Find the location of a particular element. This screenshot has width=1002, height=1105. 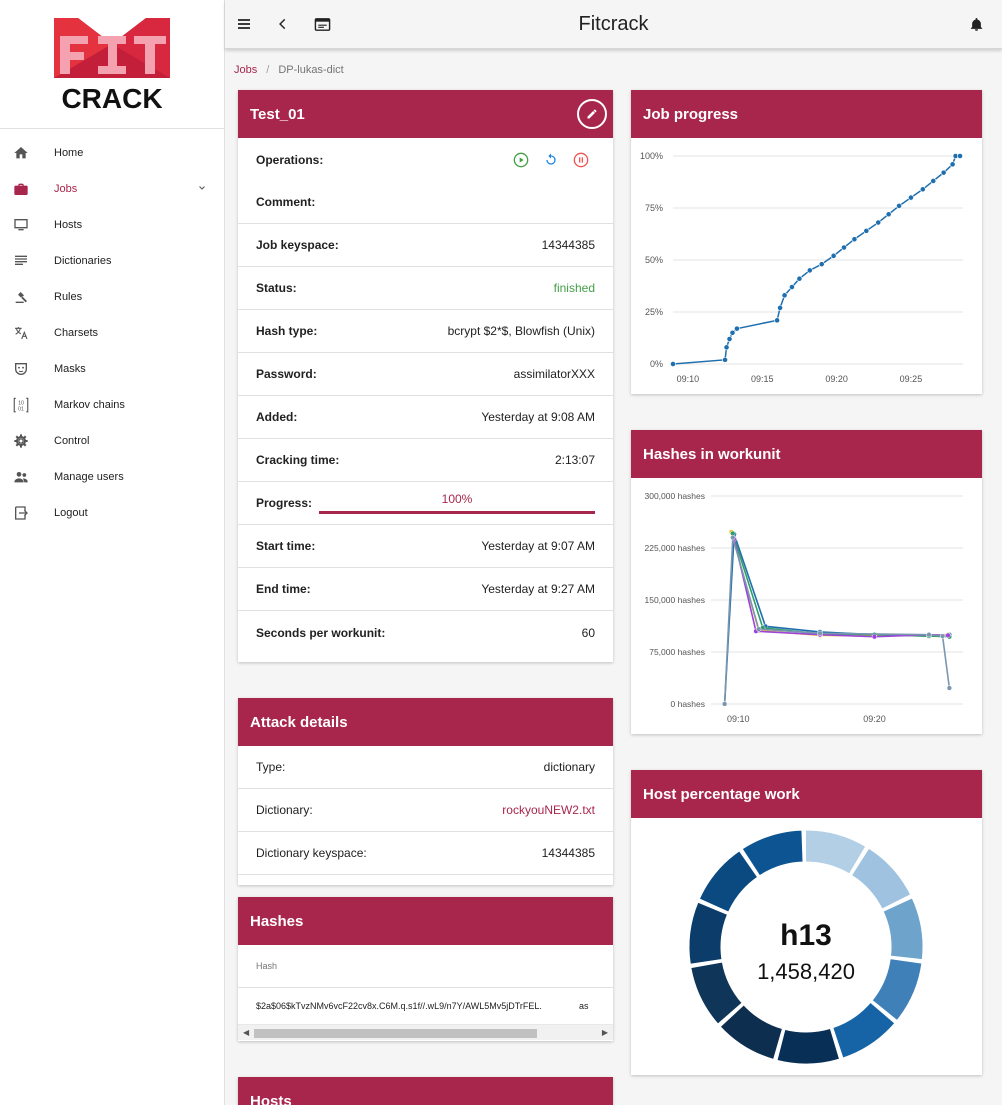

sidebar-item-masks: Masks is located at coordinates (112, 369).